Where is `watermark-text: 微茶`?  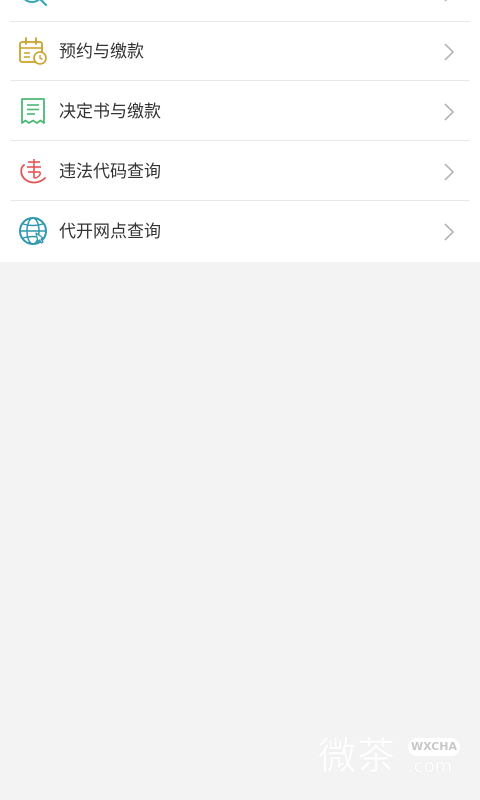
watermark-text: 微茶 is located at coordinates (357, 756).